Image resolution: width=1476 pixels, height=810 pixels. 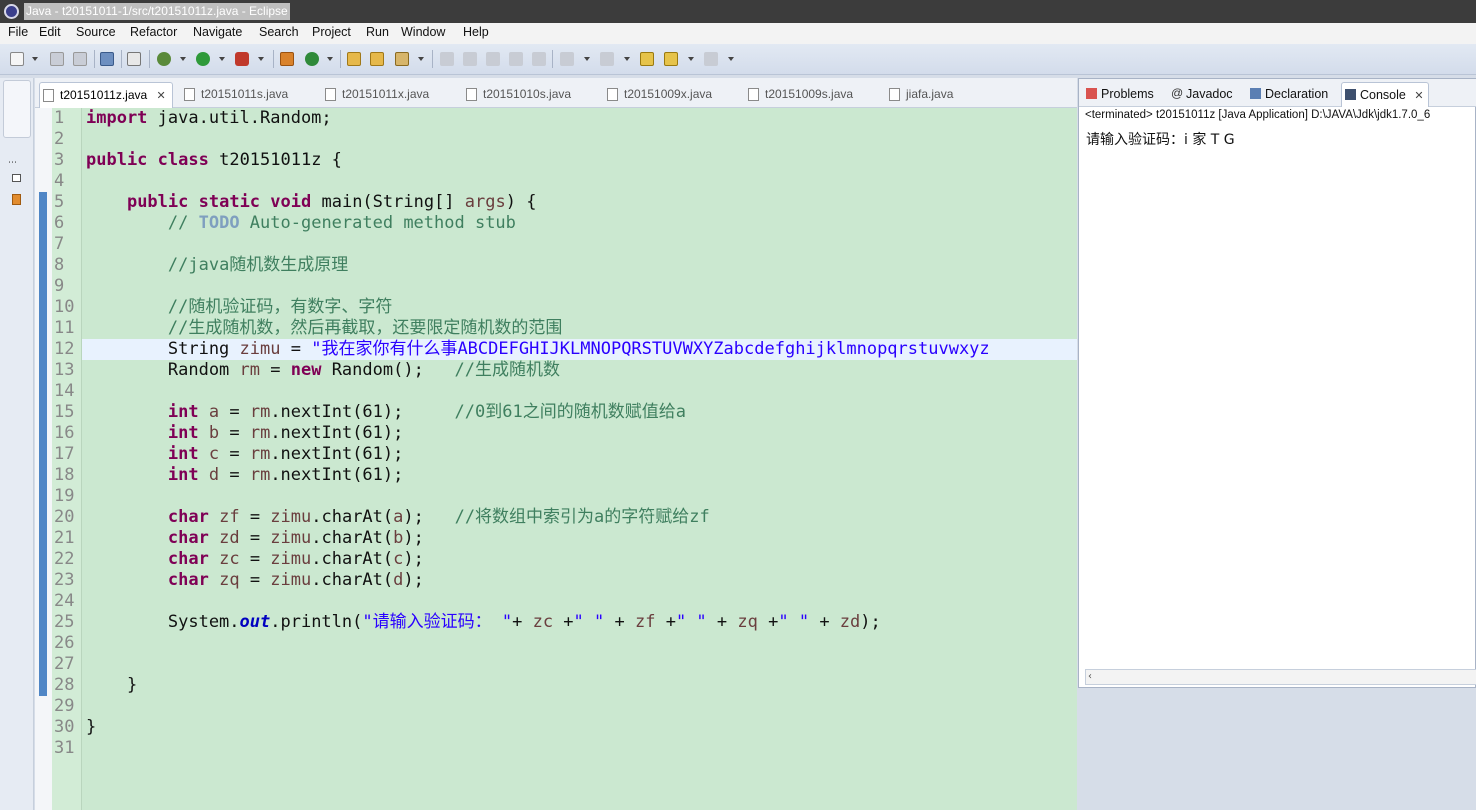 I want to click on forward-dropdown-icon, so click(x=731, y=59).